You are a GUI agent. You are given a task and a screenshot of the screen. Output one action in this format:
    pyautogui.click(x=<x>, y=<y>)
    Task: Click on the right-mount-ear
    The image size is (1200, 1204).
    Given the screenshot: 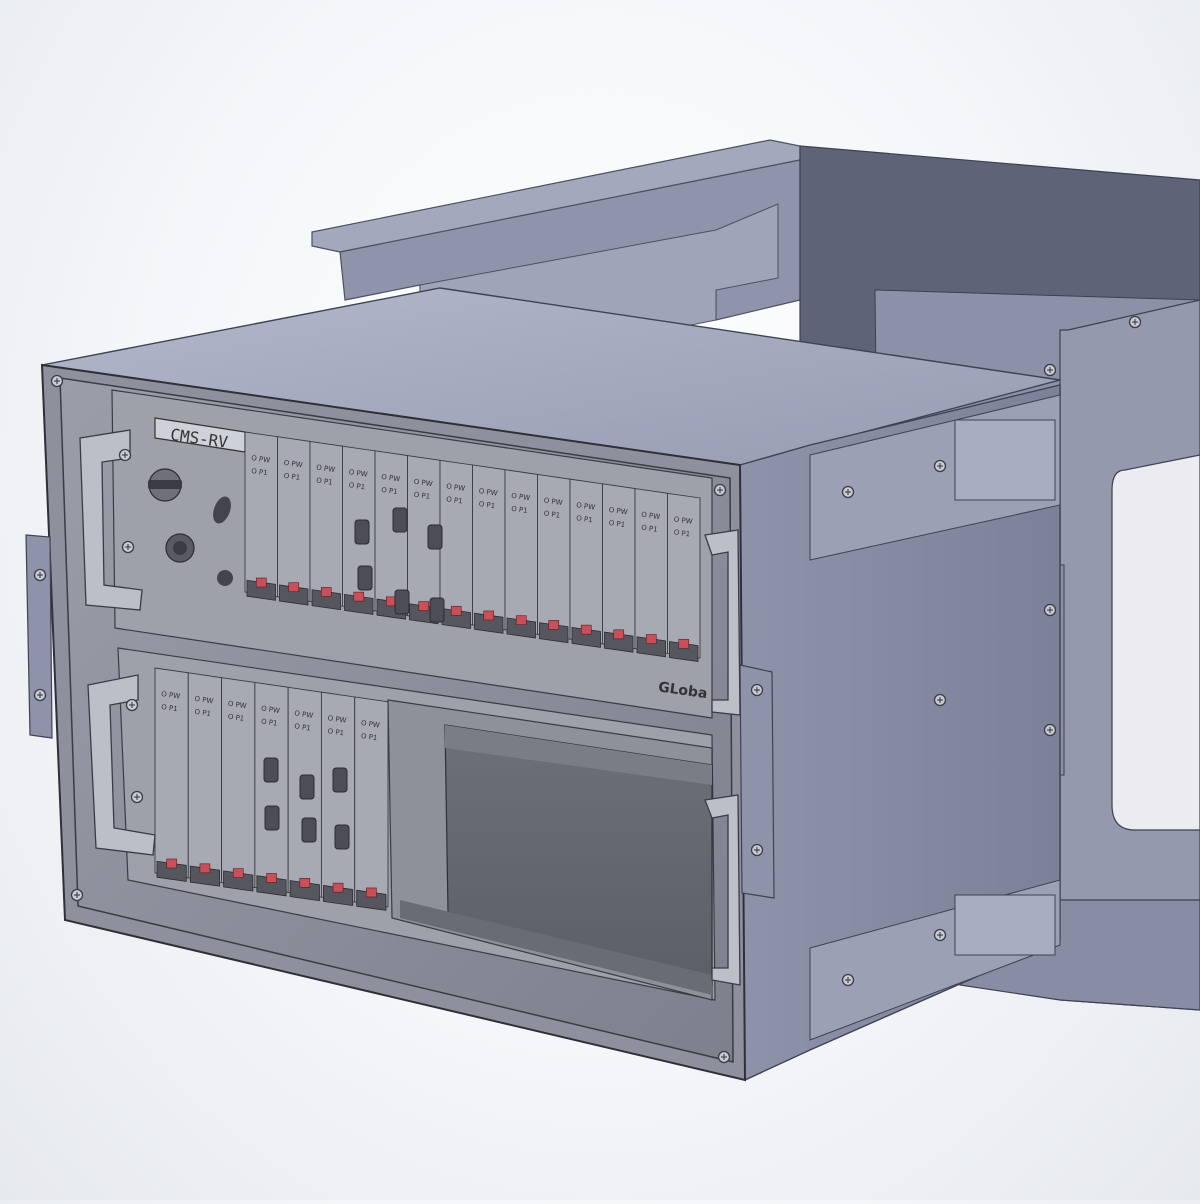 What is the action you would take?
    pyautogui.click(x=757, y=781)
    